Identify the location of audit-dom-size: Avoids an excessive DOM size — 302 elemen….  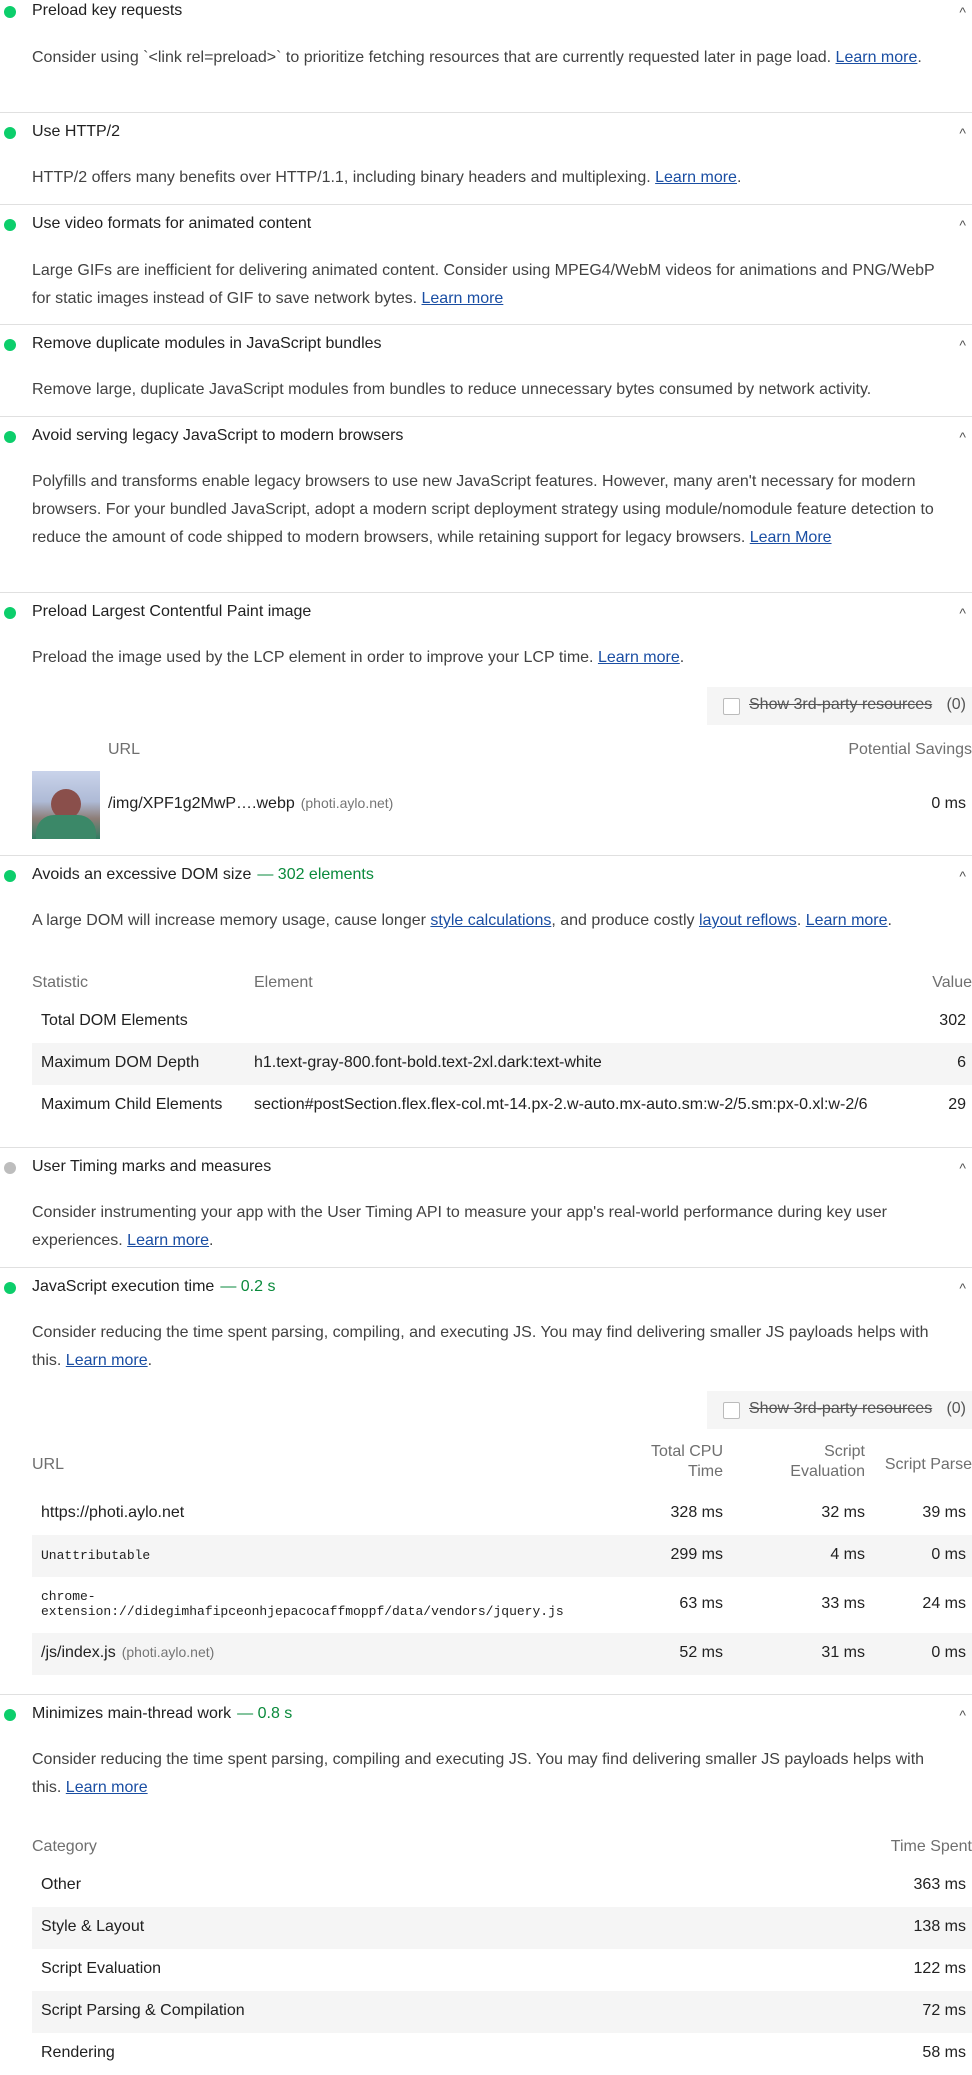
(486, 1002).